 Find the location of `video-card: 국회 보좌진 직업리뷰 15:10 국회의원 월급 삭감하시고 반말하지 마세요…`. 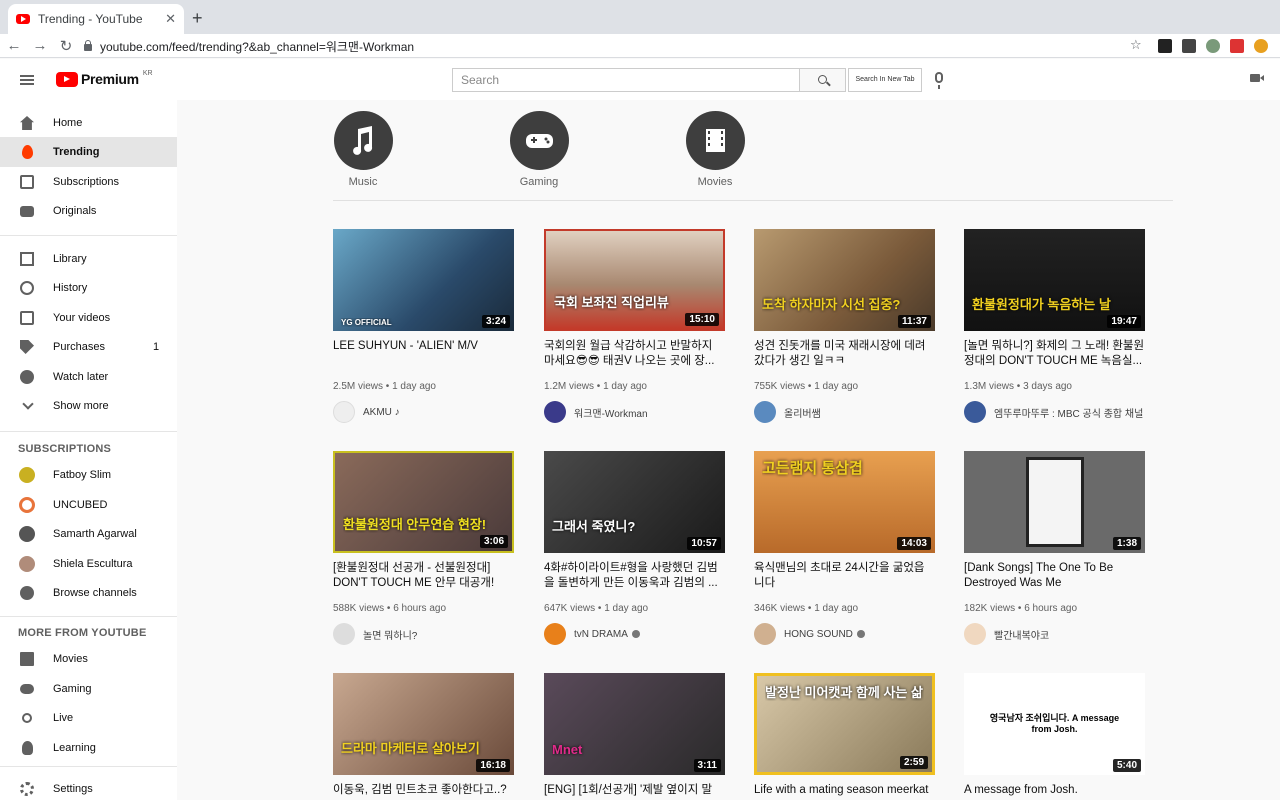

video-card: 국회 보좌진 직업리뷰 15:10 국회의원 월급 삭감하시고 반말하지 마세요… is located at coordinates (634, 326).